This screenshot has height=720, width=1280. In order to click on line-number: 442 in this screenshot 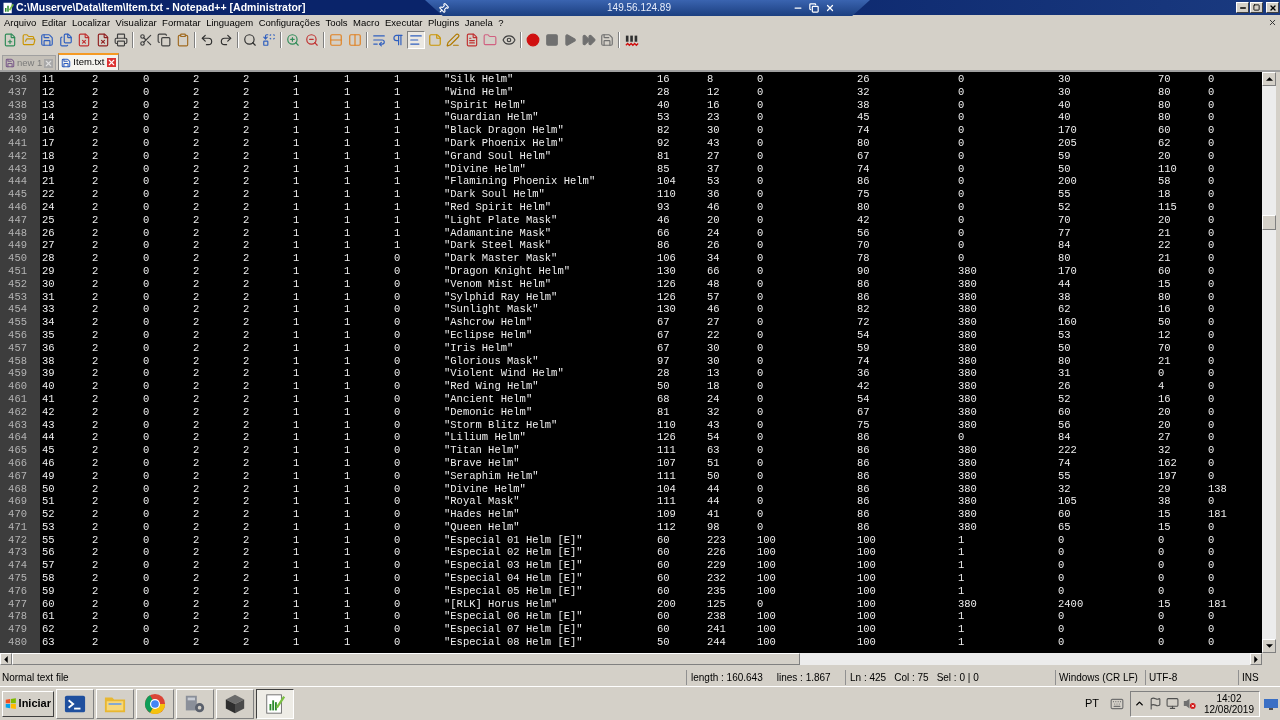, I will do `click(17, 156)`.